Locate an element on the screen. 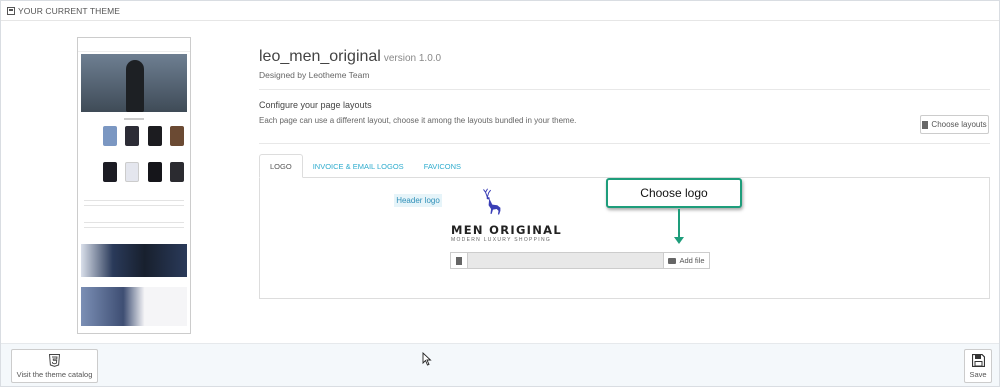 The image size is (1000, 387). choose-layouts-button: Choose layouts is located at coordinates (954, 124).